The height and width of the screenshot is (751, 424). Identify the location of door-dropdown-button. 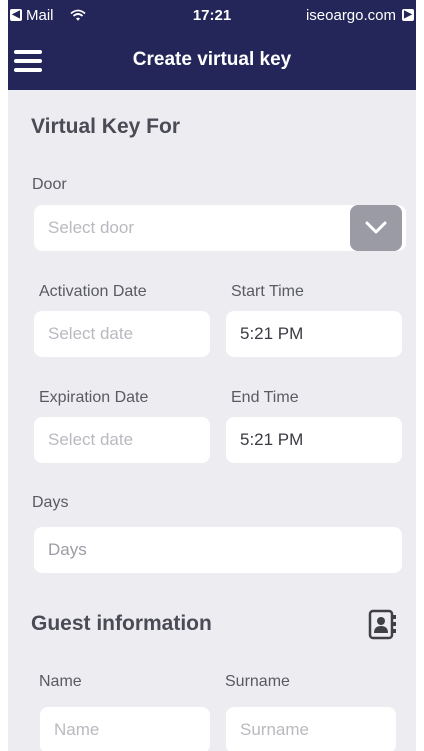
(376, 228).